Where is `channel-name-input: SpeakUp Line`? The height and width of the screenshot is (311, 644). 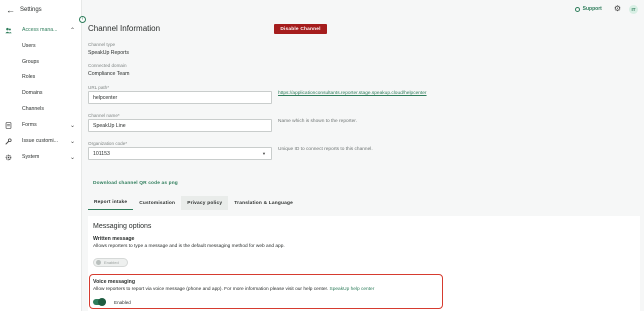
channel-name-input: SpeakUp Line is located at coordinates (180, 125).